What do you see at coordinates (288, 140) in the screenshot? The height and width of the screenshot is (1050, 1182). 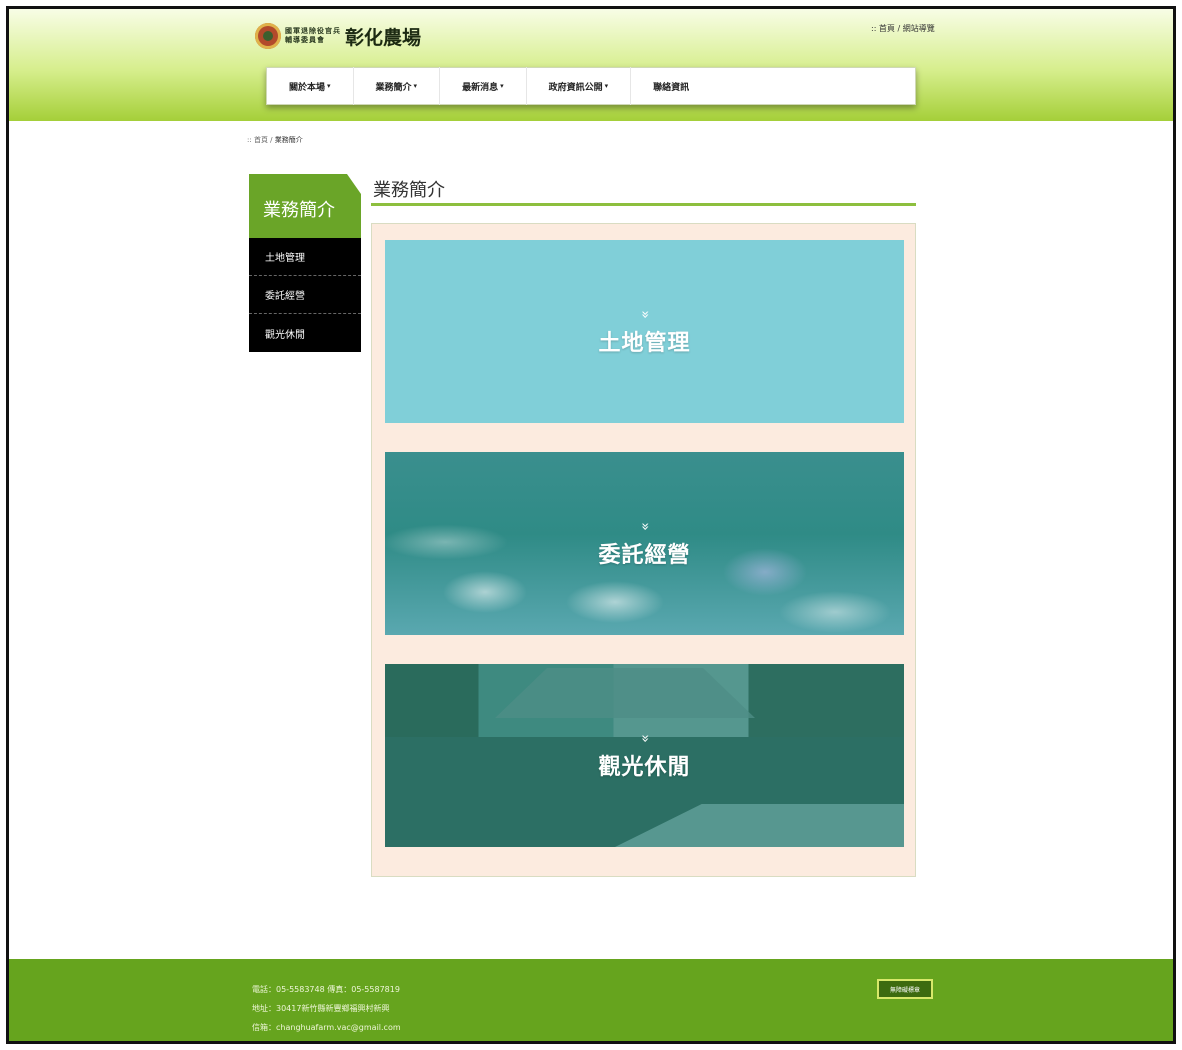 I see `breadcrumb-current: 業務簡介` at bounding box center [288, 140].